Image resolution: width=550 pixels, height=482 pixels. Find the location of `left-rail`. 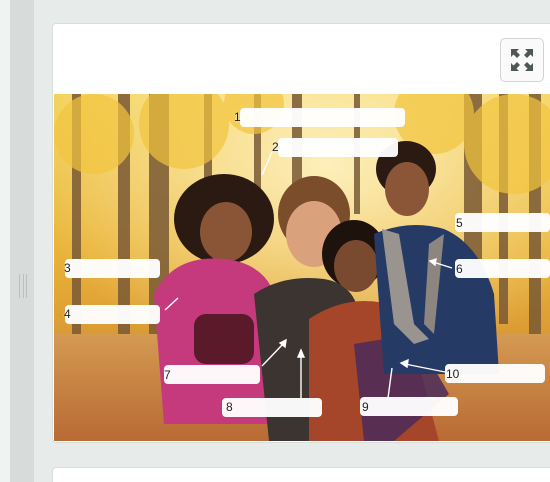

left-rail is located at coordinates (5, 241).